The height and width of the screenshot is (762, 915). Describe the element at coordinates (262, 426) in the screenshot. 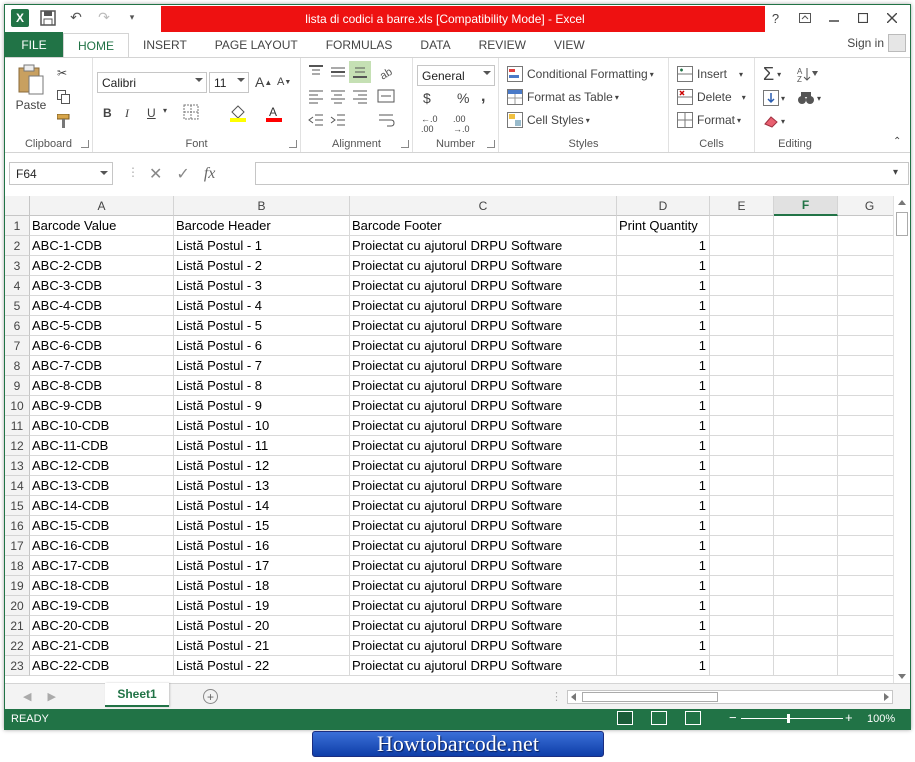

I see `table-cell: Listă Postul - 10` at that location.